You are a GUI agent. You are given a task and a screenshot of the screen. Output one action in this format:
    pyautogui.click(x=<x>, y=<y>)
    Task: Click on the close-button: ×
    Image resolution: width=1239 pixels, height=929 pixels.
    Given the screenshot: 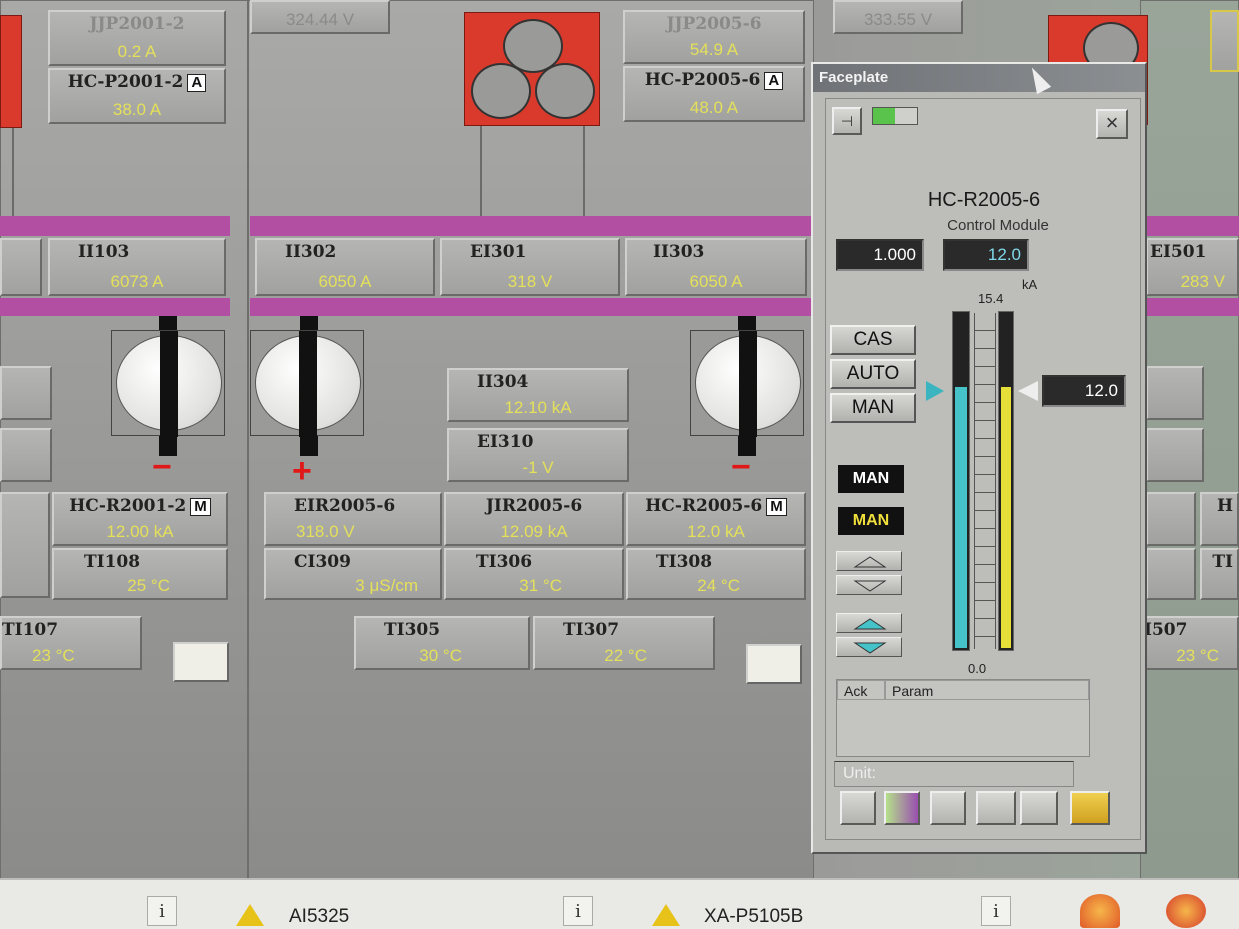 What is the action you would take?
    pyautogui.click(x=1112, y=124)
    